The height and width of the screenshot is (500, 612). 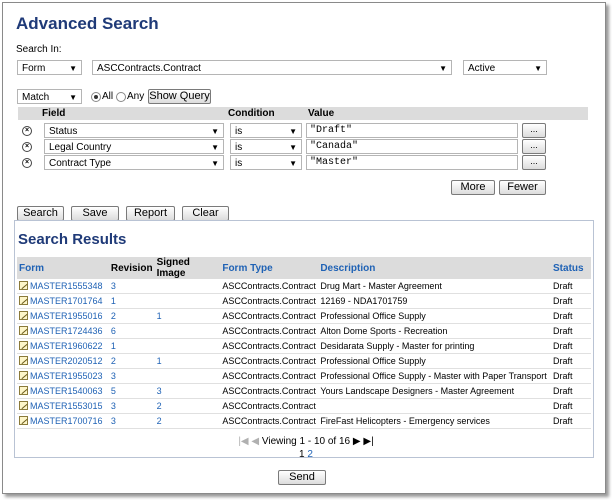 What do you see at coordinates (96, 97) in the screenshot?
I see `match-all-radio` at bounding box center [96, 97].